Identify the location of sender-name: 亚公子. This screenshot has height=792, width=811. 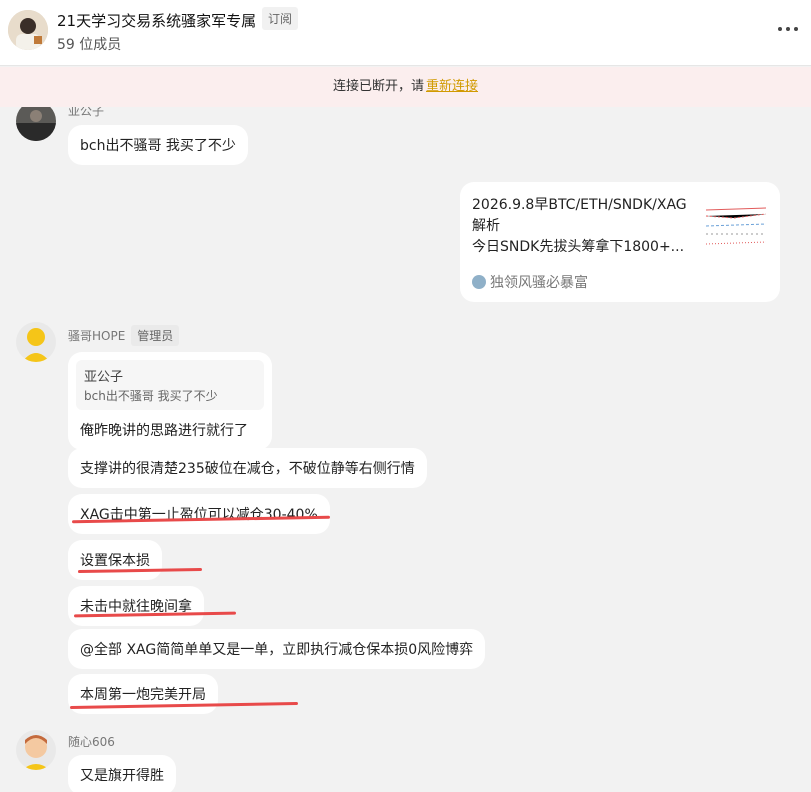
(86, 112).